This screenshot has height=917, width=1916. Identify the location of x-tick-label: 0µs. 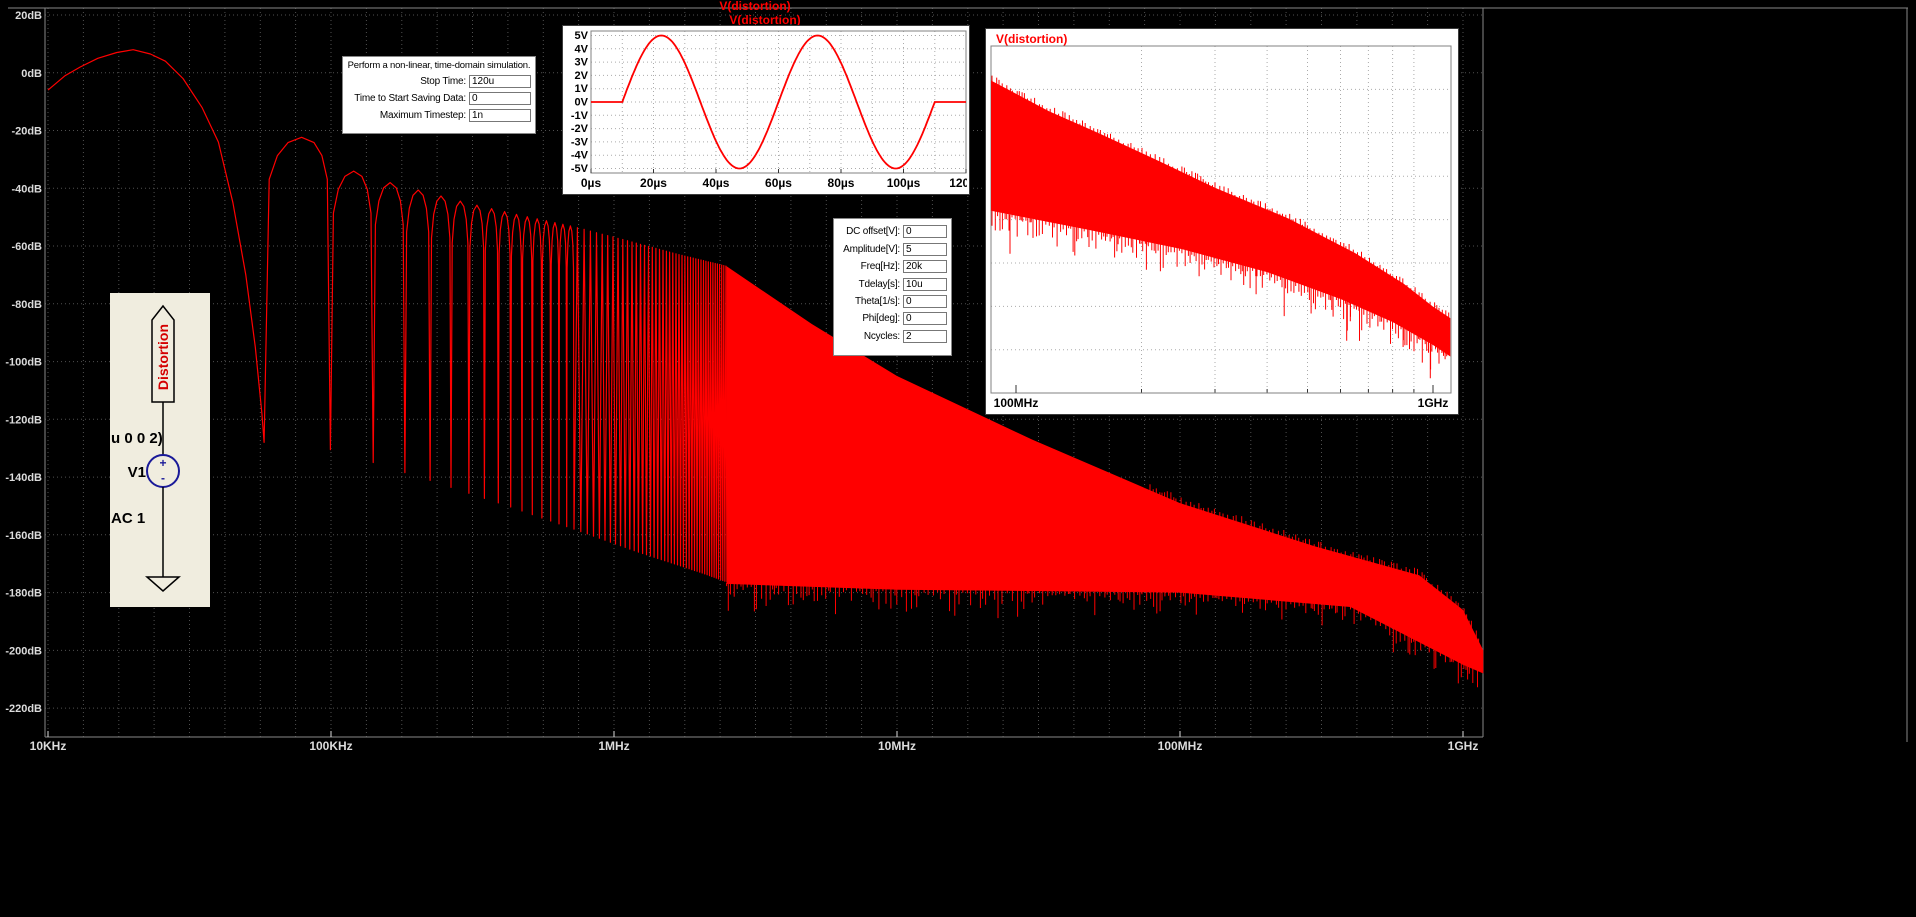
(591, 183).